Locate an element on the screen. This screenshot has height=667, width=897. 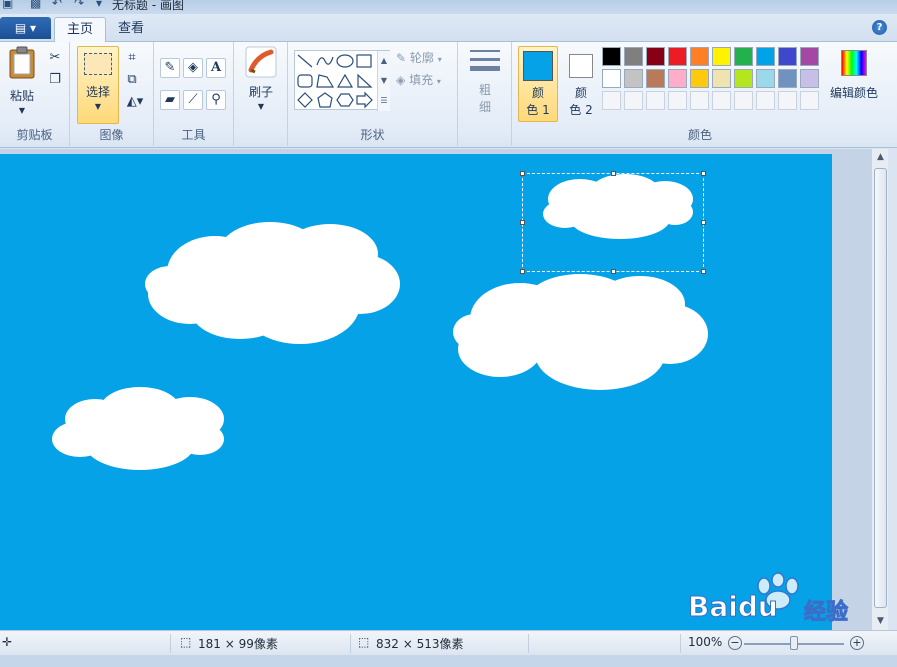
selection-handle-w is located at coordinates (522, 222).